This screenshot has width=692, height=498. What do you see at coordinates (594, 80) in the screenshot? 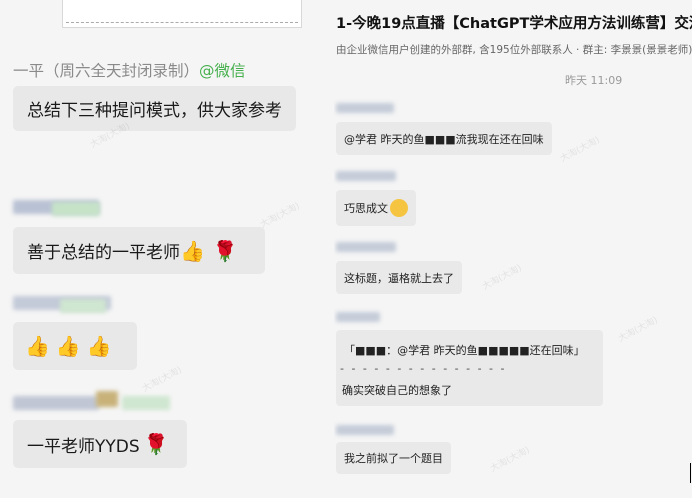
I see `timestamp: 昨天 11:09` at bounding box center [594, 80].